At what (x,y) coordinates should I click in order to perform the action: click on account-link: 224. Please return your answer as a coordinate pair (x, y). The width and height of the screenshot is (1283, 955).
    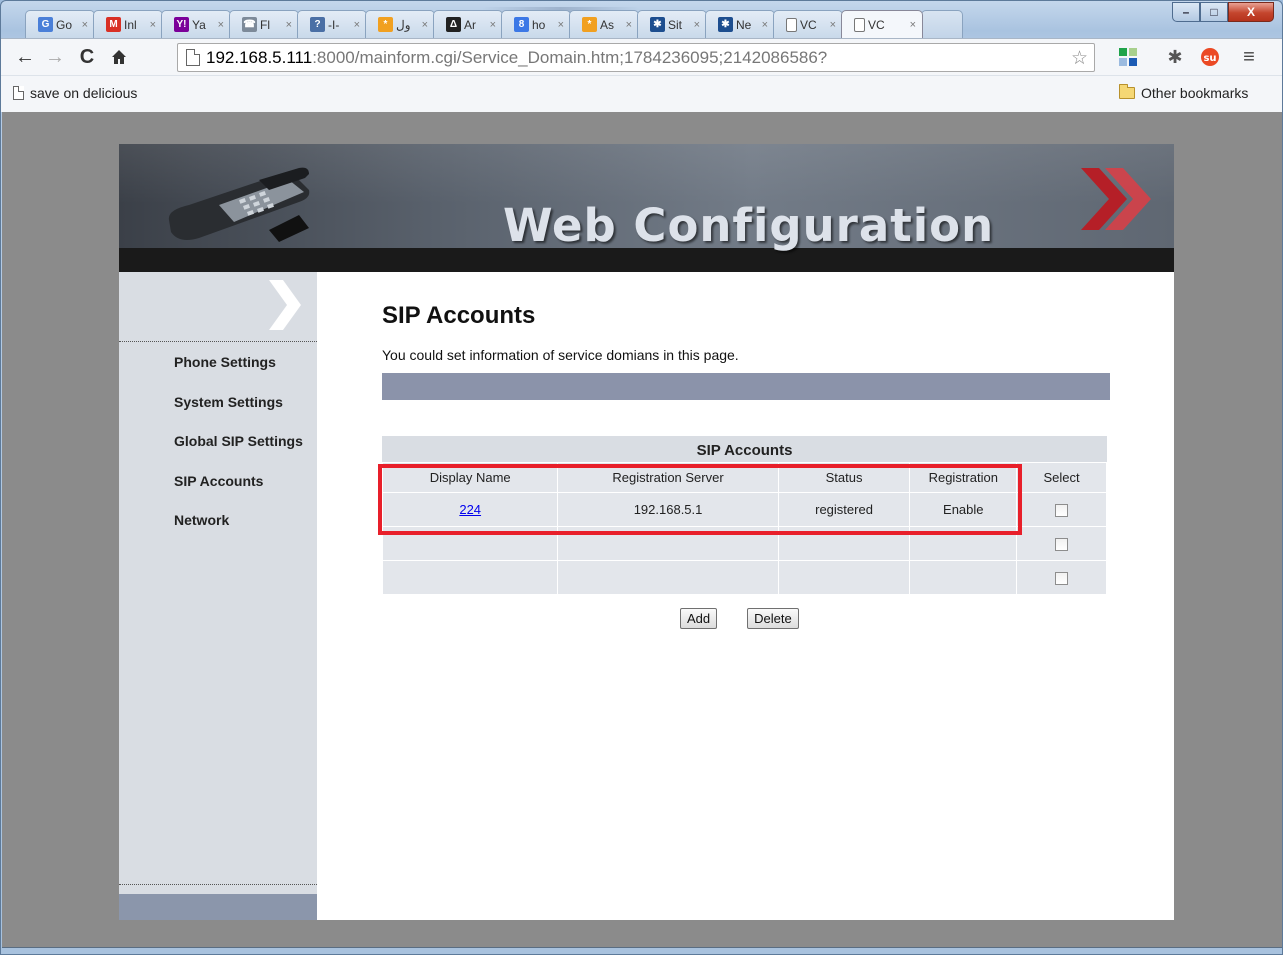
    Looking at the image, I should click on (470, 509).